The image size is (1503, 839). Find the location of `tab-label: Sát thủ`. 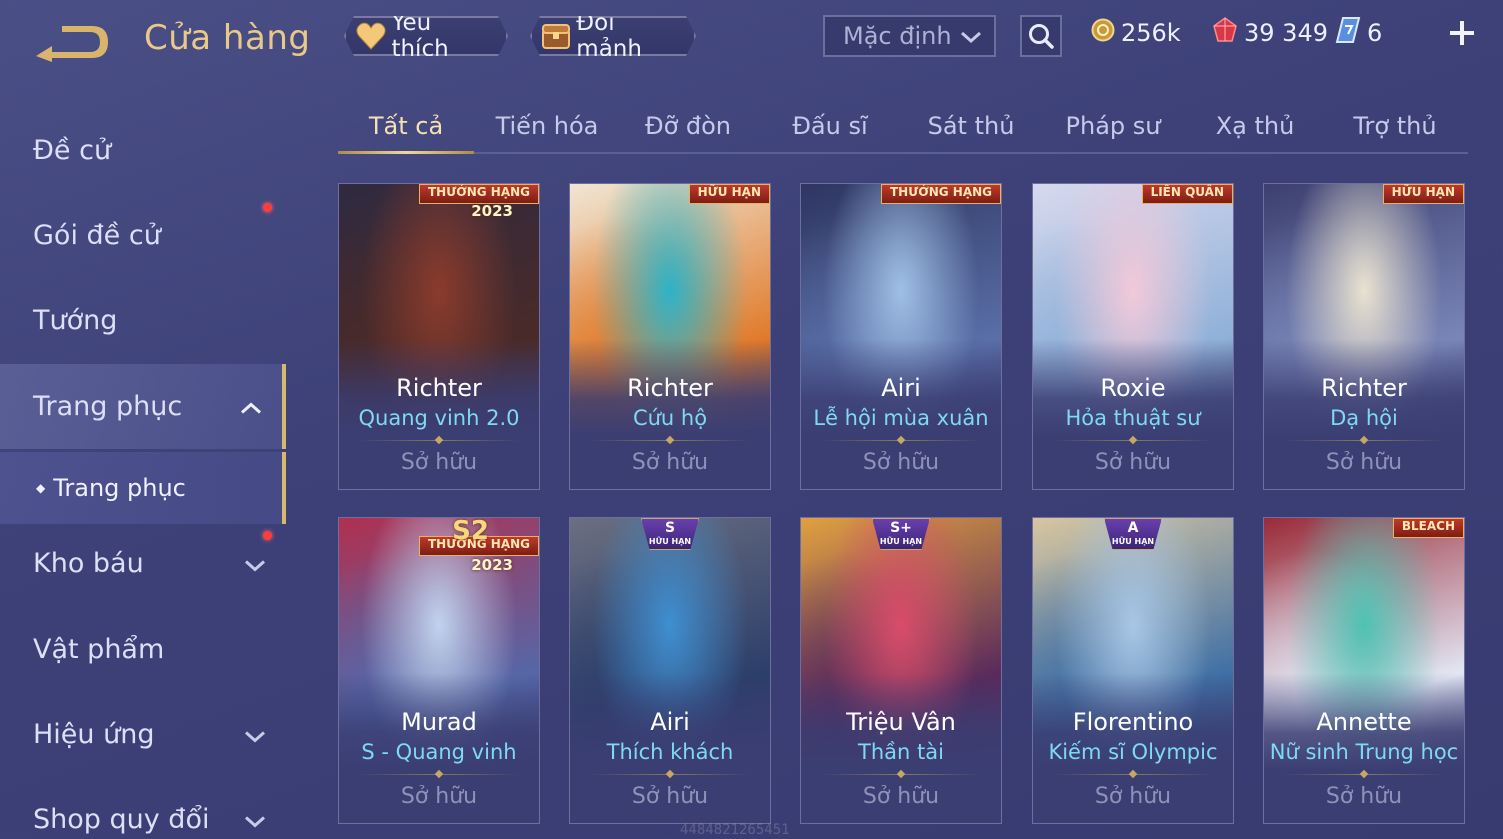

tab-label: Sát thủ is located at coordinates (971, 126).